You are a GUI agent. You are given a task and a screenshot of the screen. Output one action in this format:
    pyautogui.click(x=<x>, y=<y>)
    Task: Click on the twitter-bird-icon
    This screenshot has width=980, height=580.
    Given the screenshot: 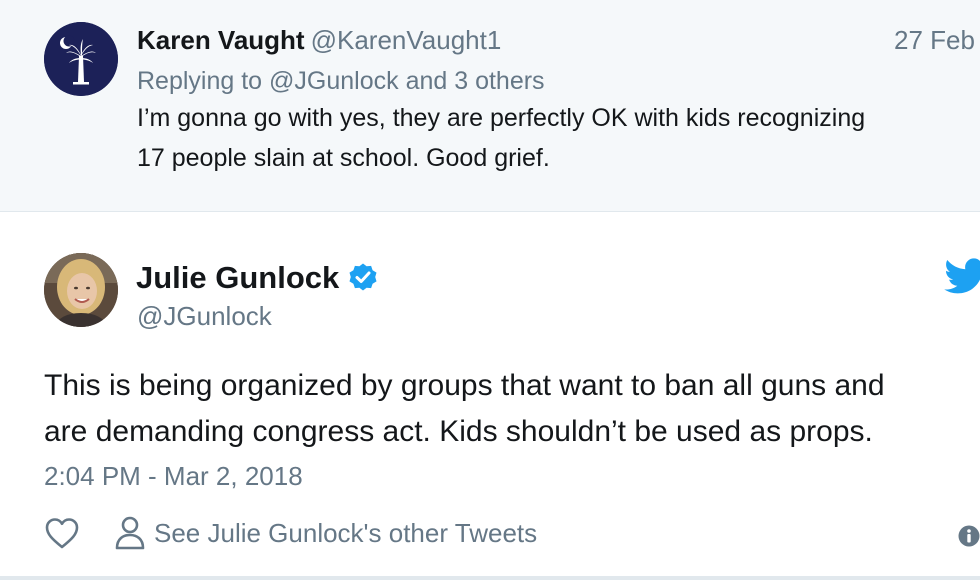 What is the action you would take?
    pyautogui.click(x=962, y=276)
    